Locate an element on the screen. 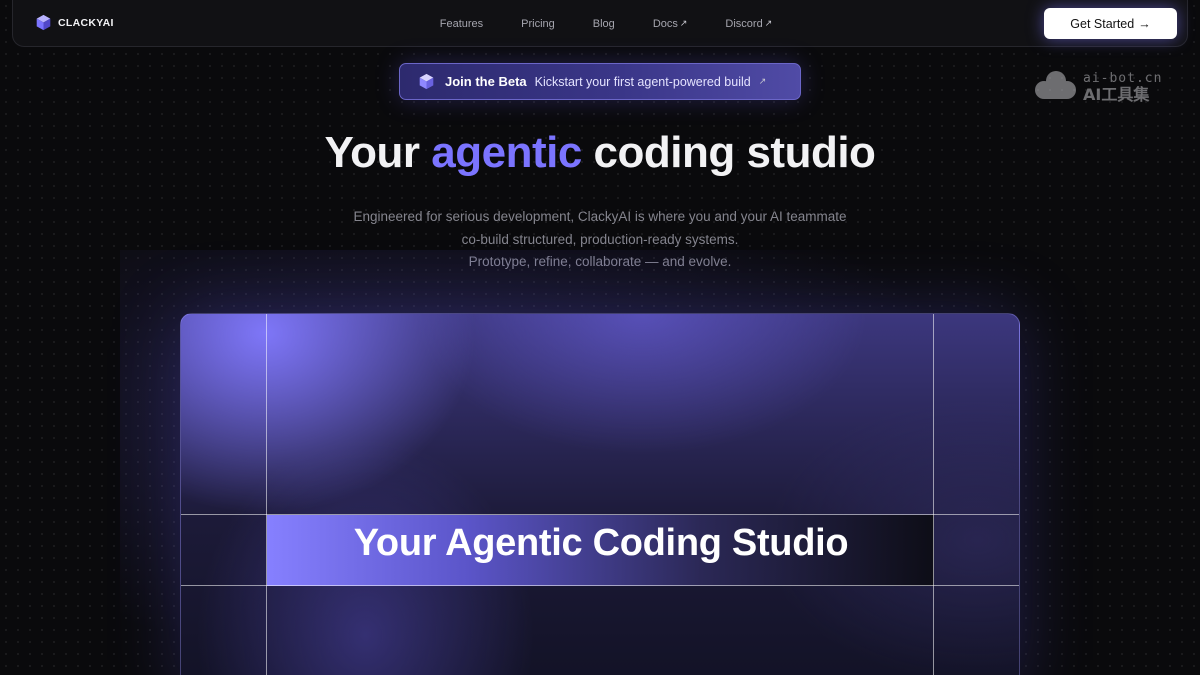 The width and height of the screenshot is (1200, 675). watermark: ai-bot.cn AI工具集 is located at coordinates (1097, 87).